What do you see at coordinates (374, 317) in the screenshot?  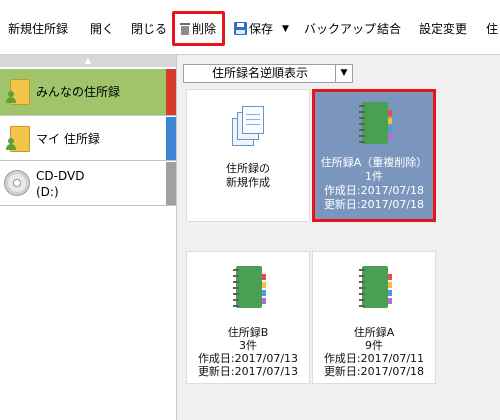 I see `address-book-card: 住所録A 9件 作成日:2017/07/11 更新日:2017/07/18` at bounding box center [374, 317].